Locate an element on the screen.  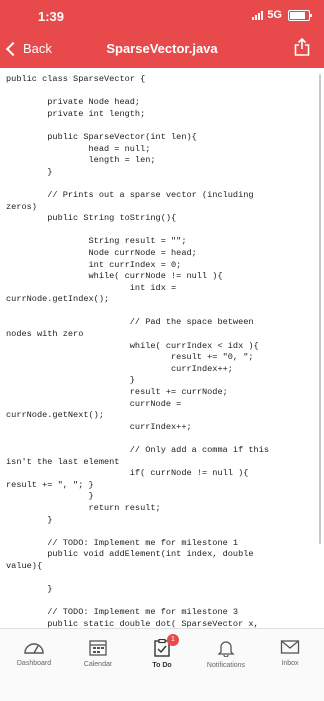
code-line: while( currNode != null ){ is located at coordinates (114, 276).